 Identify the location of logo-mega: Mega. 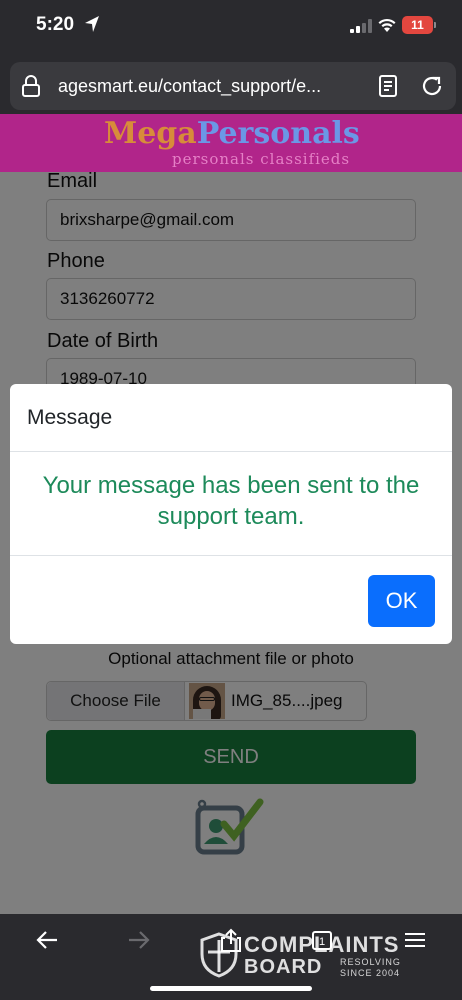
(150, 133).